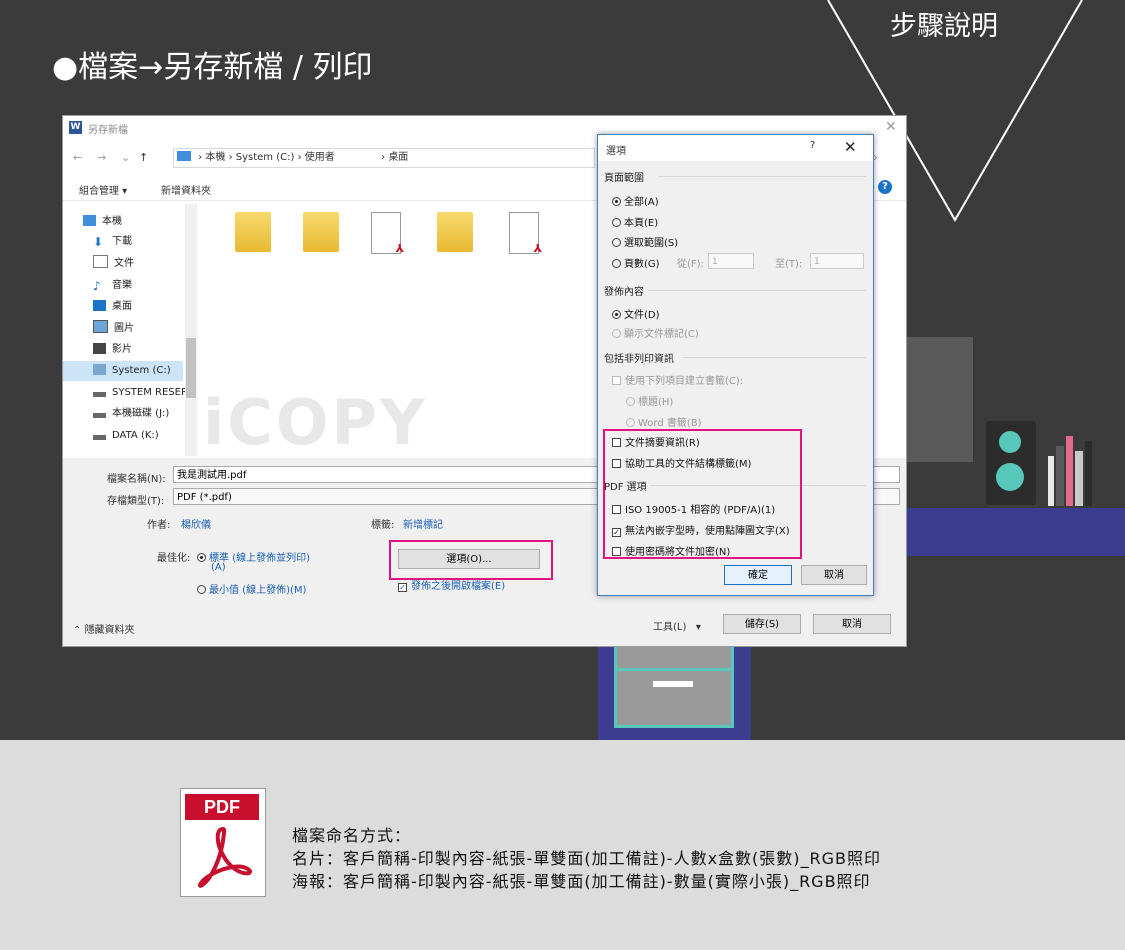 This screenshot has width=1125, height=950. Describe the element at coordinates (99, 305) in the screenshot. I see `desktop-icon` at that location.